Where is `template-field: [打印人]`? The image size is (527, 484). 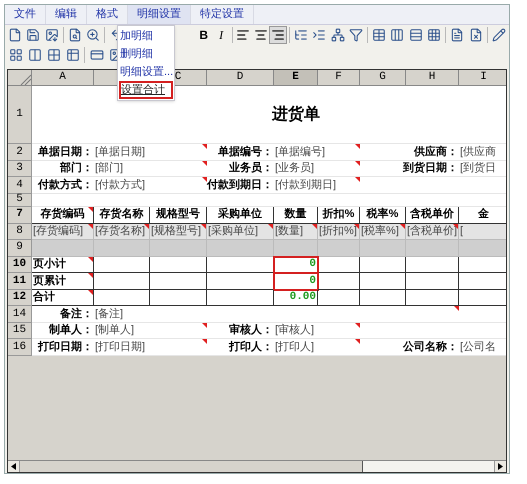
template-field: [打印人] is located at coordinates (317, 347).